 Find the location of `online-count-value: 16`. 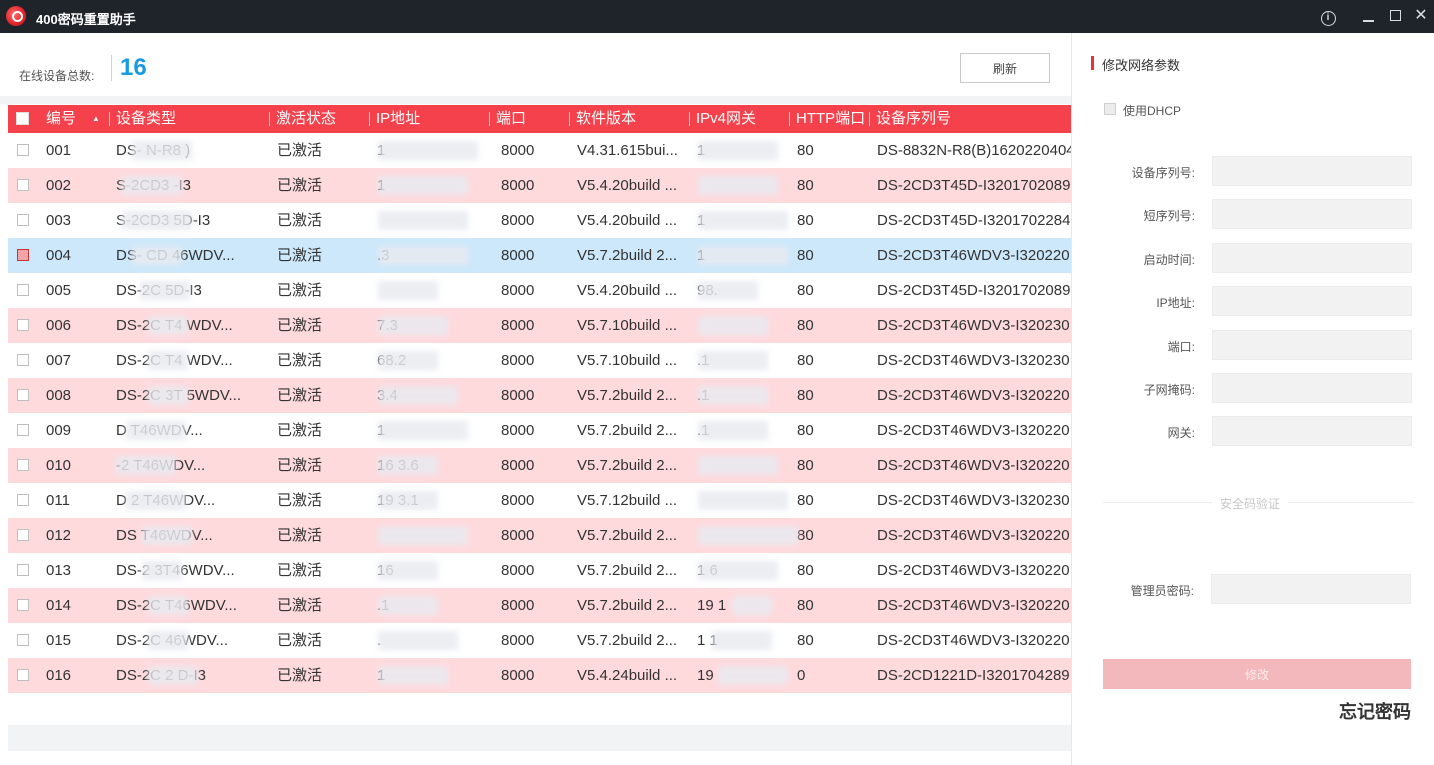

online-count-value: 16 is located at coordinates (133, 67).